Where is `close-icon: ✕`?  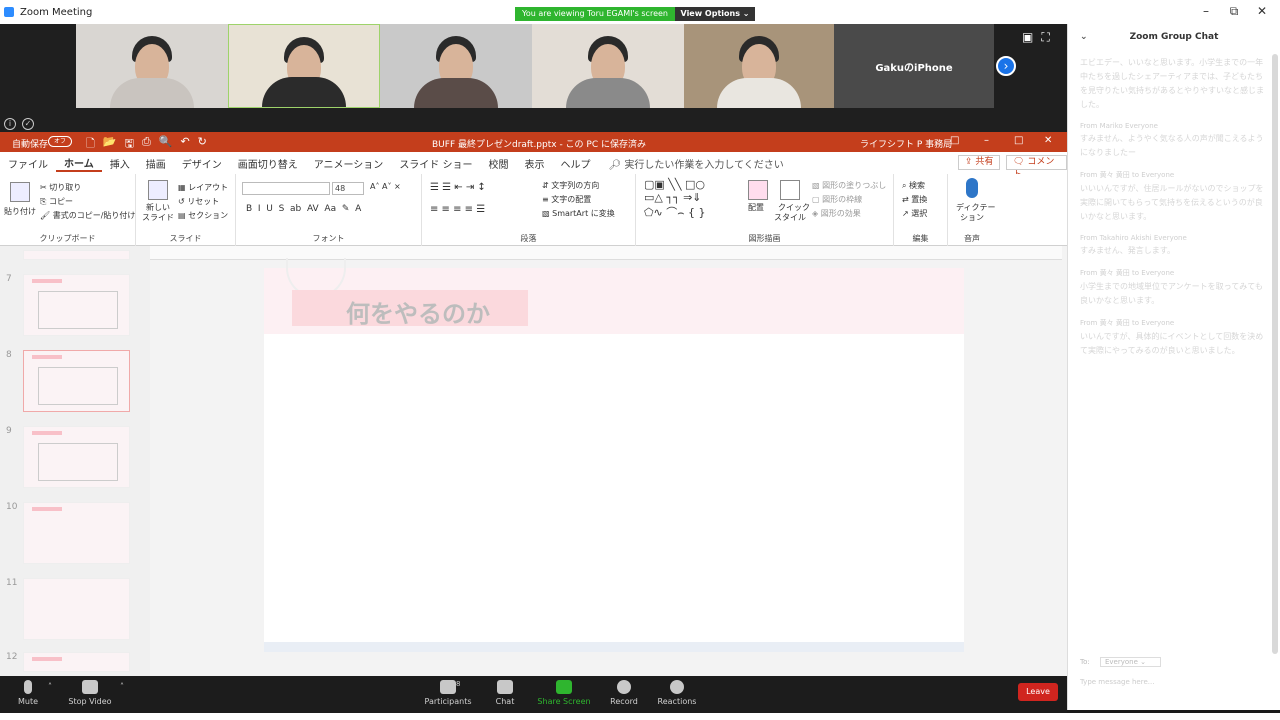 close-icon: ✕ is located at coordinates (1262, 11).